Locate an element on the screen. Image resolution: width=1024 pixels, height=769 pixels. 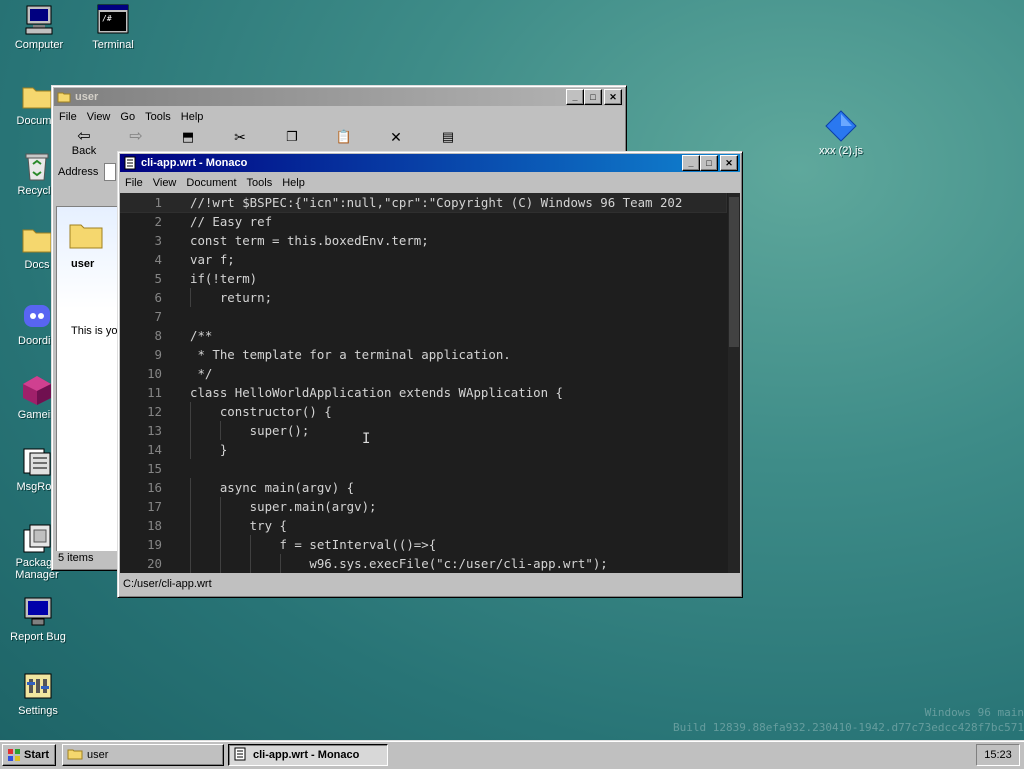
folder-name: user is located at coordinates (83, 264).